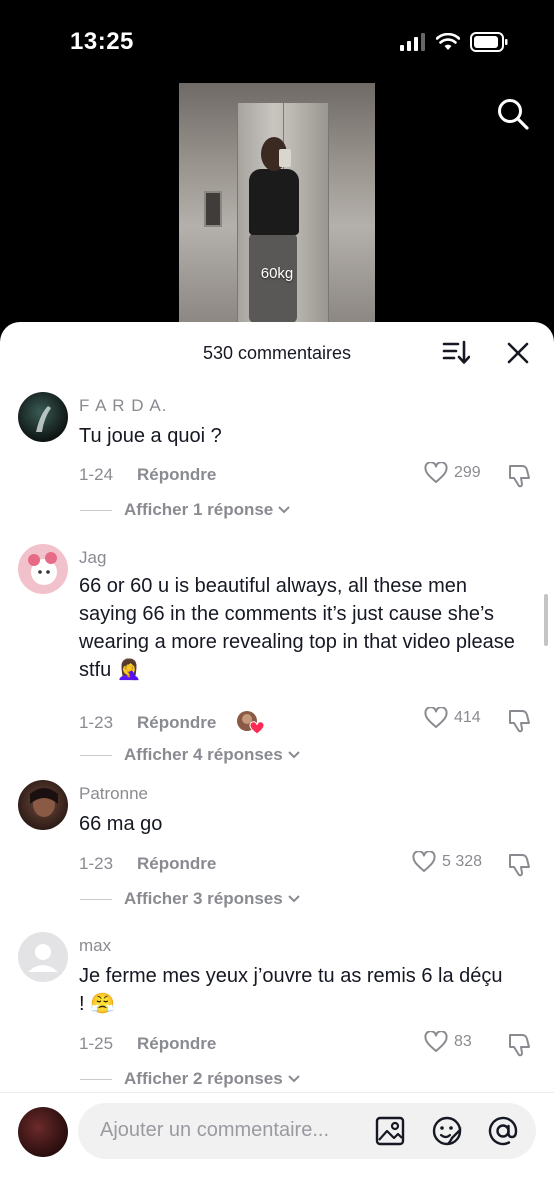 The height and width of the screenshot is (1200, 554). What do you see at coordinates (96, 474) in the screenshot?
I see `comment-date: 1-24` at bounding box center [96, 474].